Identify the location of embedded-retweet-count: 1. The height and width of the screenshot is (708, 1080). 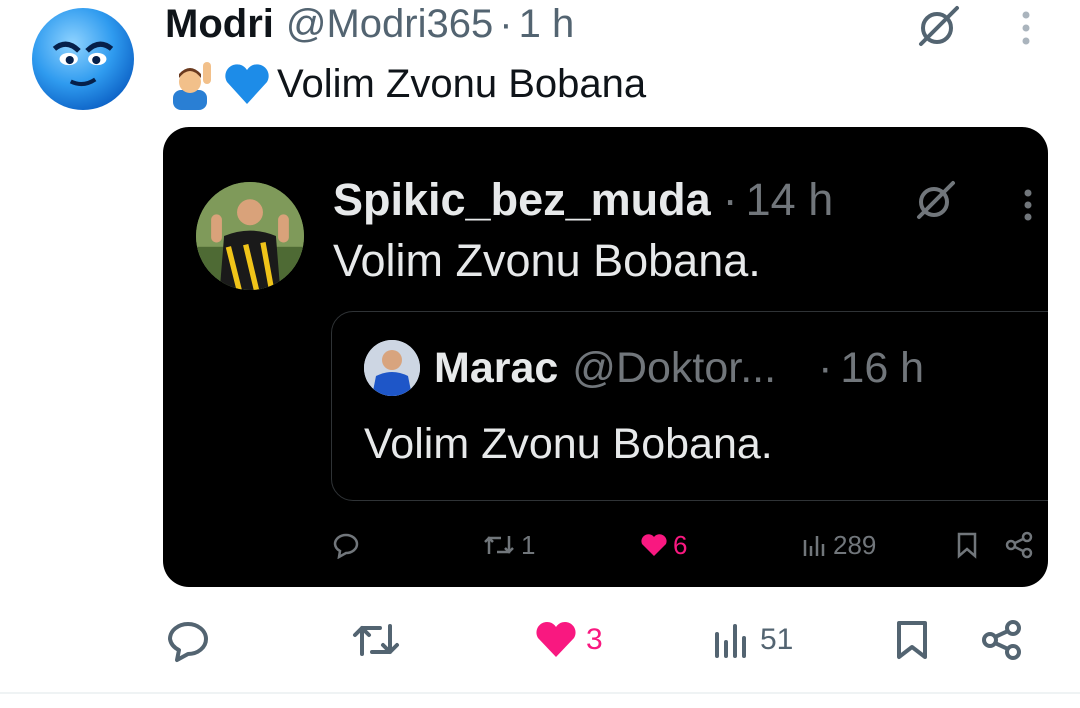
(528, 544).